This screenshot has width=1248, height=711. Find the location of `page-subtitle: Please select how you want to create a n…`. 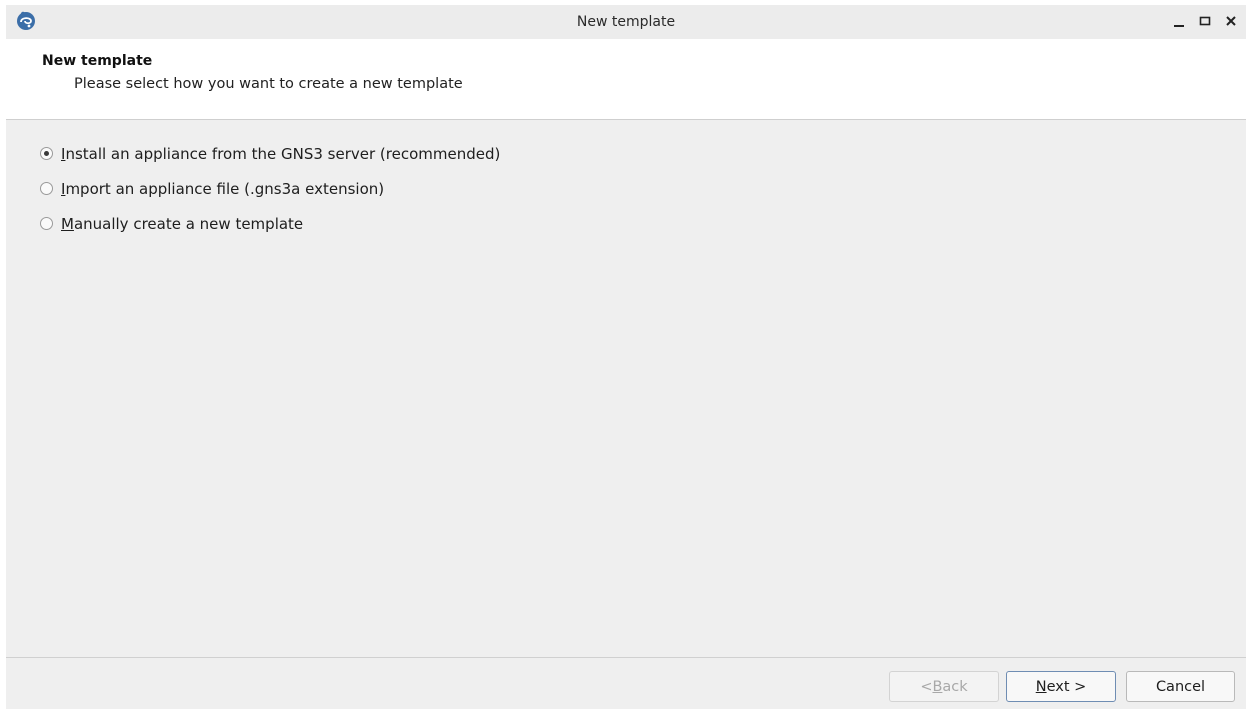

page-subtitle: Please select how you want to create a n… is located at coordinates (268, 84).